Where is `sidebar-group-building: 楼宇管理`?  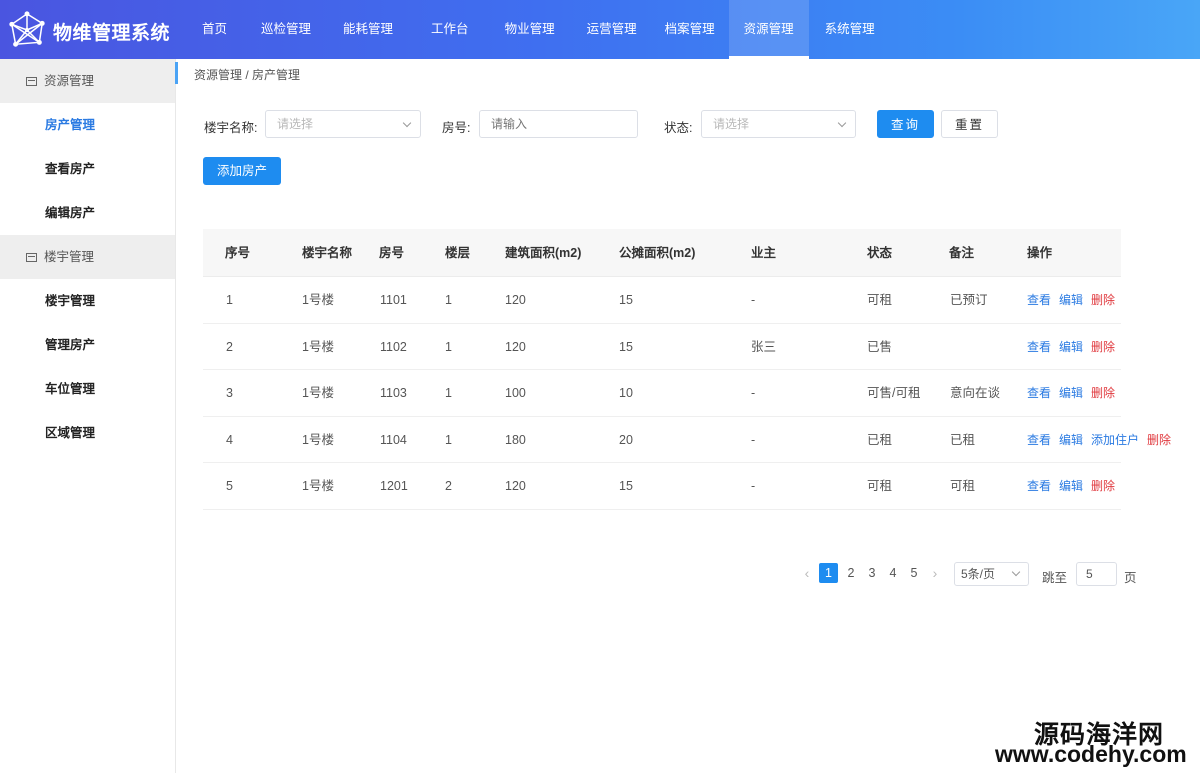 sidebar-group-building: 楼宇管理 is located at coordinates (87, 257).